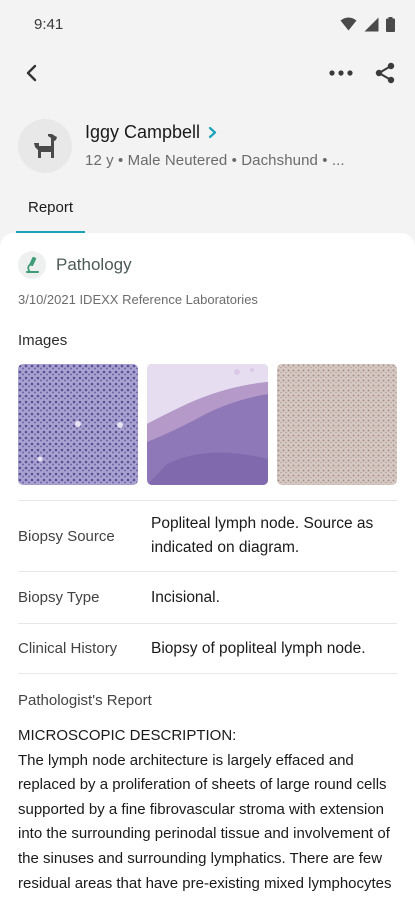 The width and height of the screenshot is (415, 900). I want to click on report-meta: 3/10/2021 IDEXX Reference Laboratories, so click(138, 299).